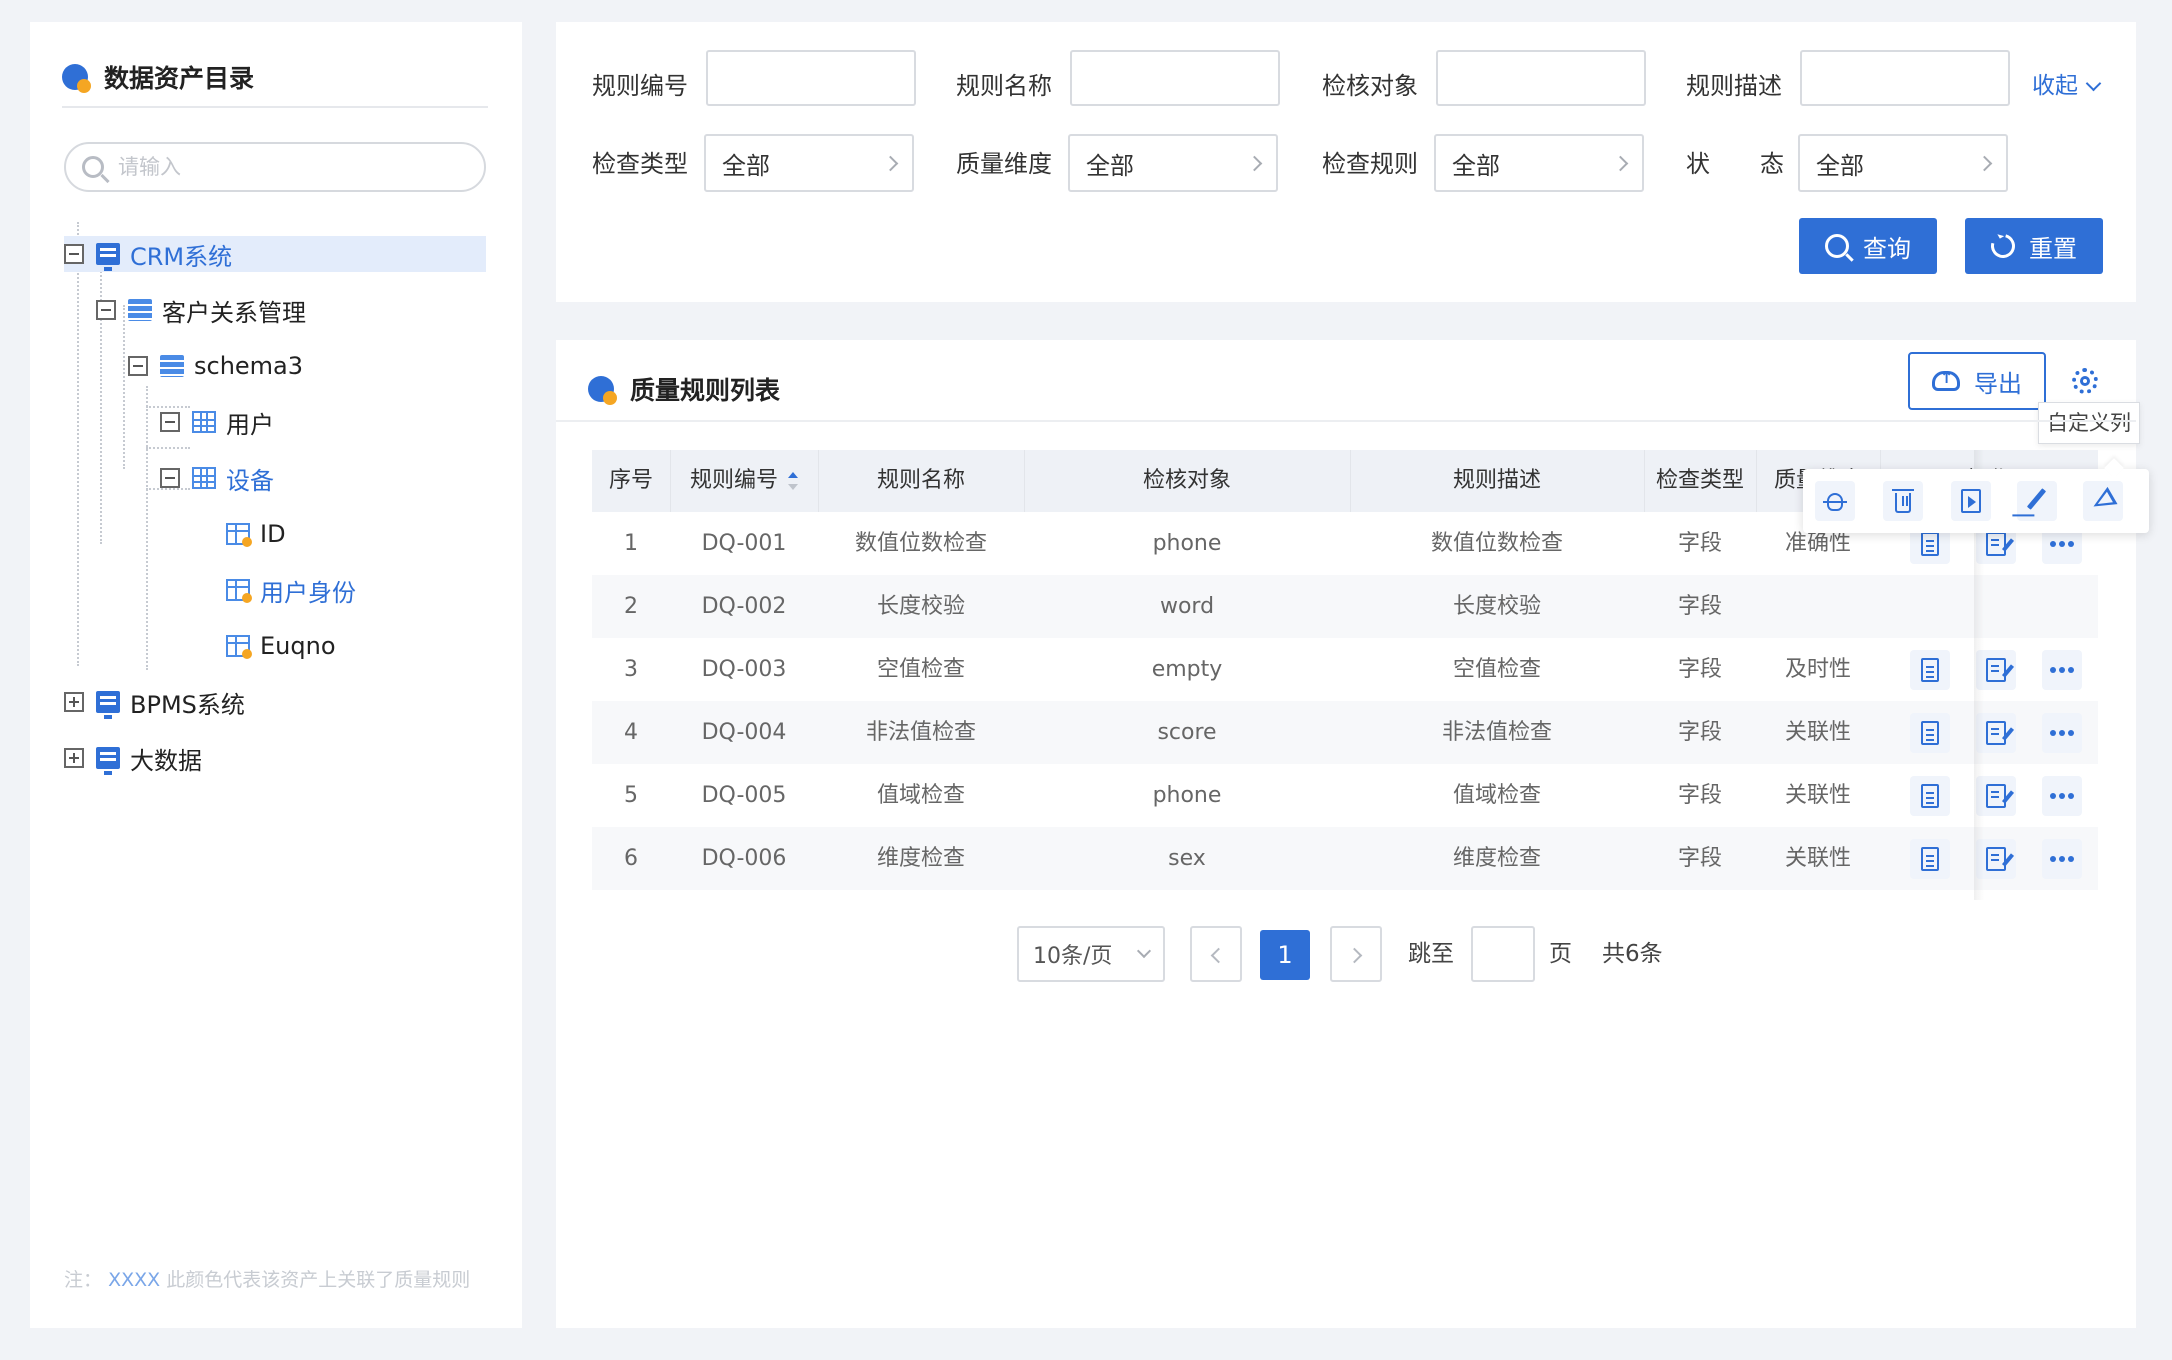 The image size is (2172, 1360). I want to click on send-icon, so click(2103, 501).